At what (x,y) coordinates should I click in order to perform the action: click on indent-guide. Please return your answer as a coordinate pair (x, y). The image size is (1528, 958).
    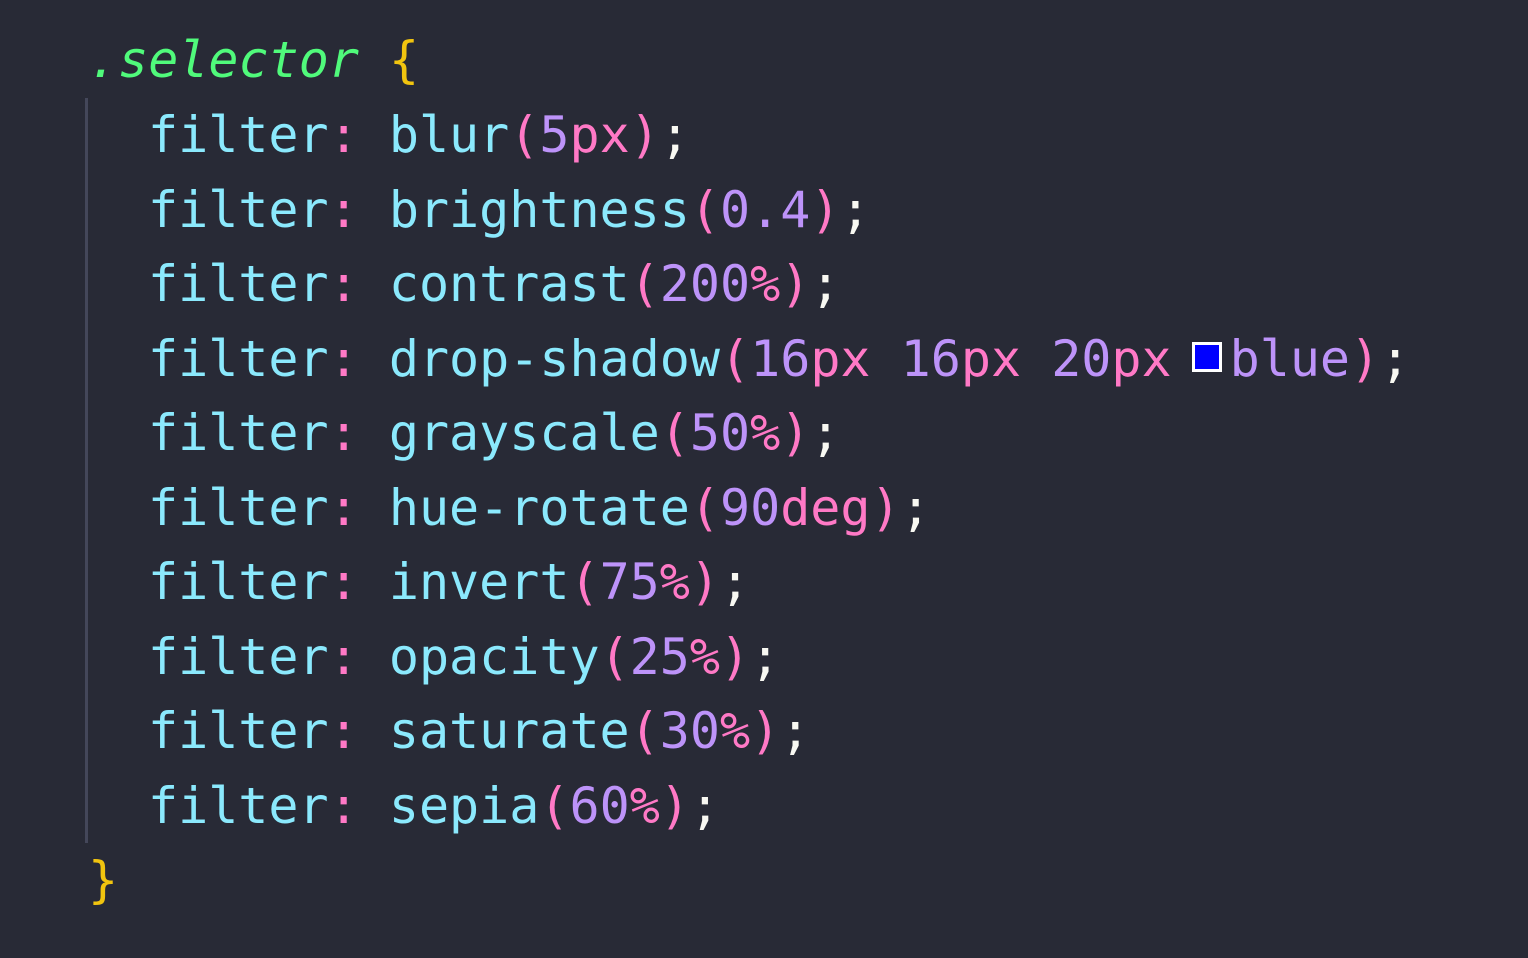
    Looking at the image, I should click on (86, 470).